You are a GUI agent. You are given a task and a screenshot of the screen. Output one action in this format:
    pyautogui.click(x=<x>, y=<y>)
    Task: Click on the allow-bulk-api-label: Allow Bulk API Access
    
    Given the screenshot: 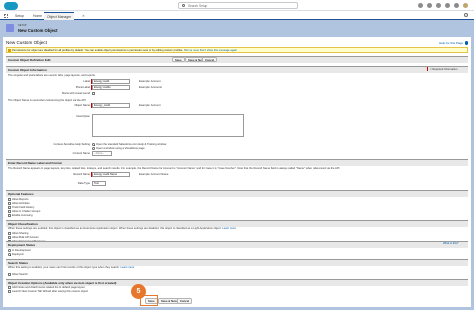 What is the action you would take?
    pyautogui.click(x=25, y=237)
    